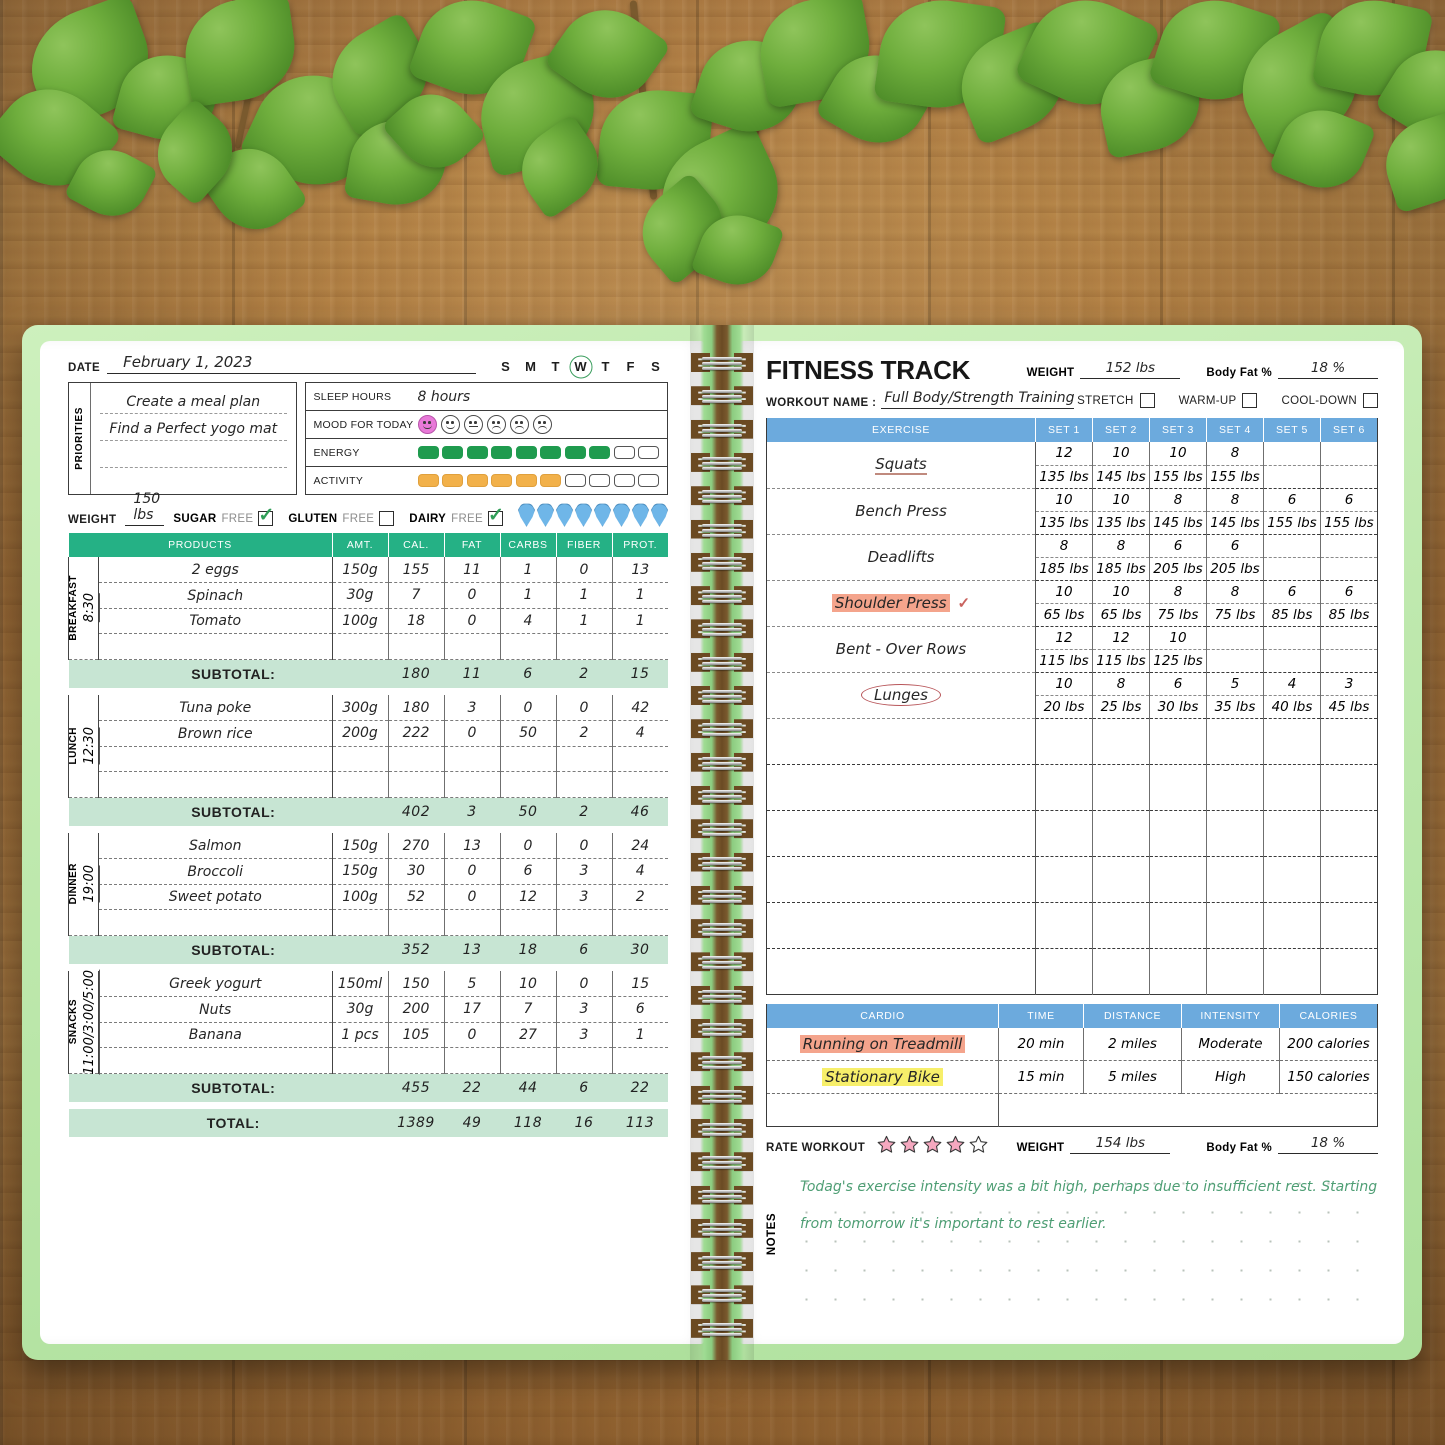  Describe the element at coordinates (1349, 707) in the screenshot. I see `weight-cell: 45 lbs` at that location.